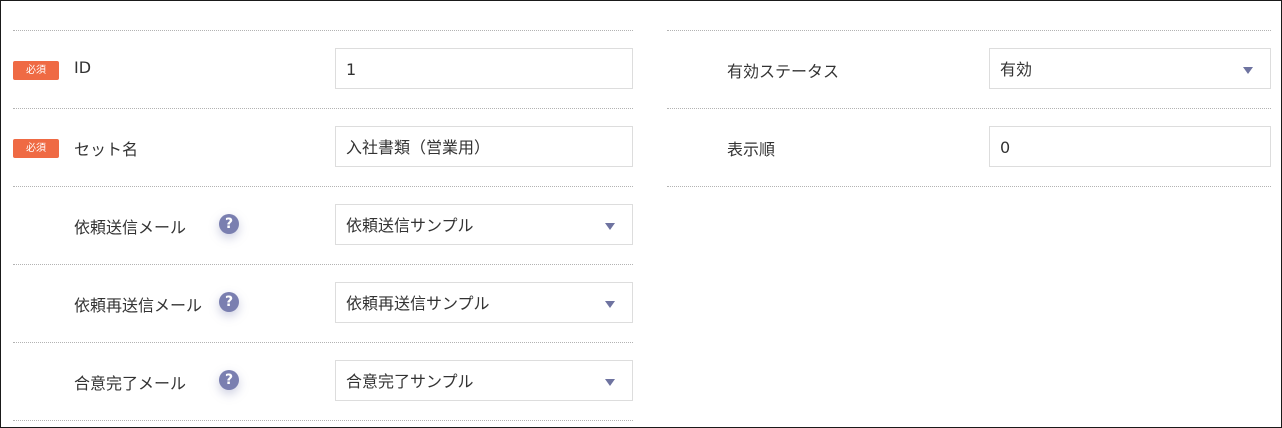 The width and height of the screenshot is (1282, 428). I want to click on id-label: ID, so click(83, 67).